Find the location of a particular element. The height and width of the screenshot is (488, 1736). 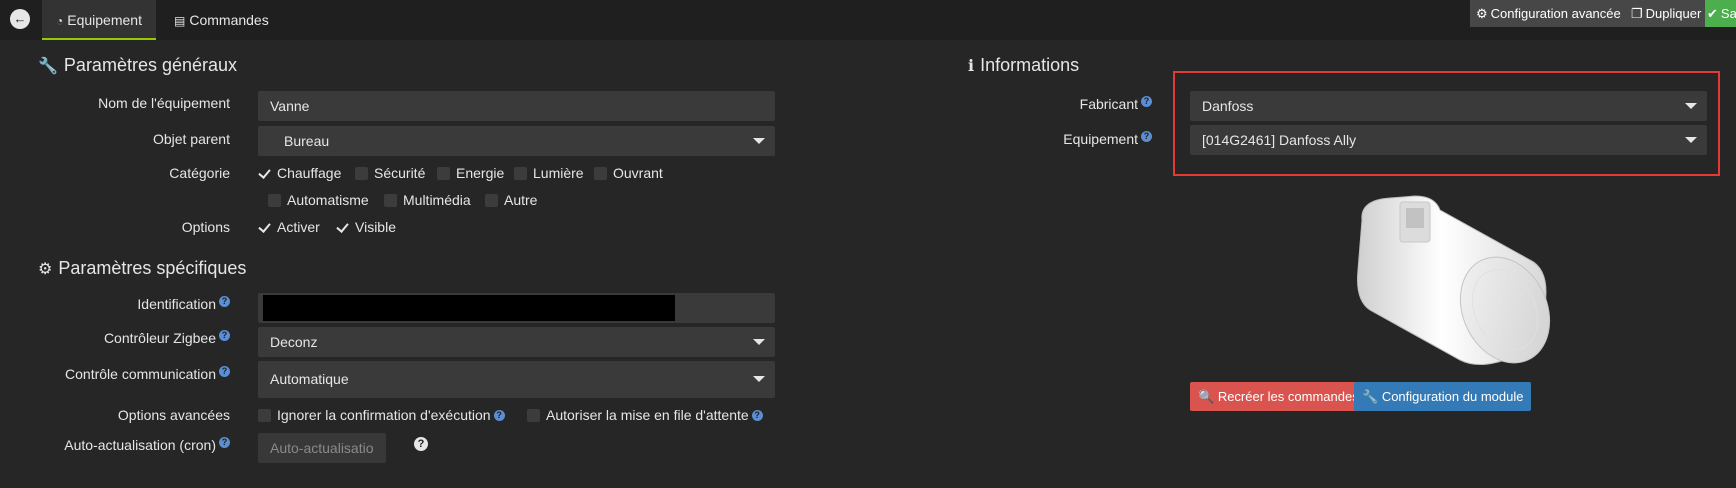

general-section-title: 🔧 Paramètres généraux is located at coordinates (138, 65).